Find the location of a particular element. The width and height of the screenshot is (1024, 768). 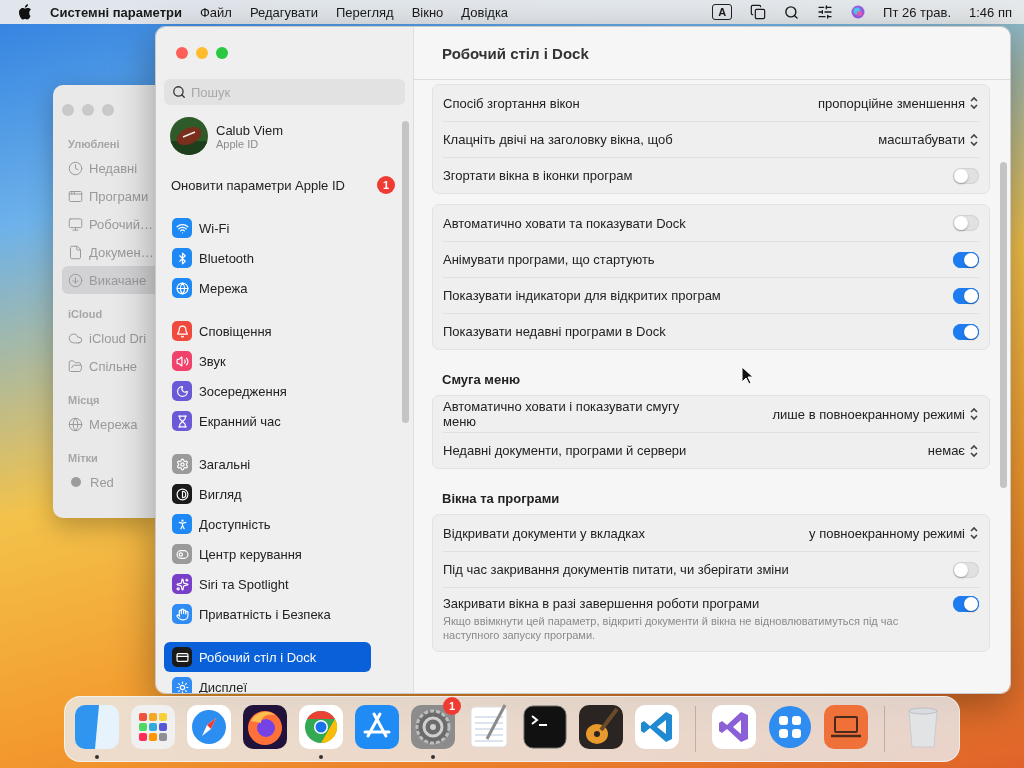

sidebar-item: Доступність is located at coordinates (267, 524).